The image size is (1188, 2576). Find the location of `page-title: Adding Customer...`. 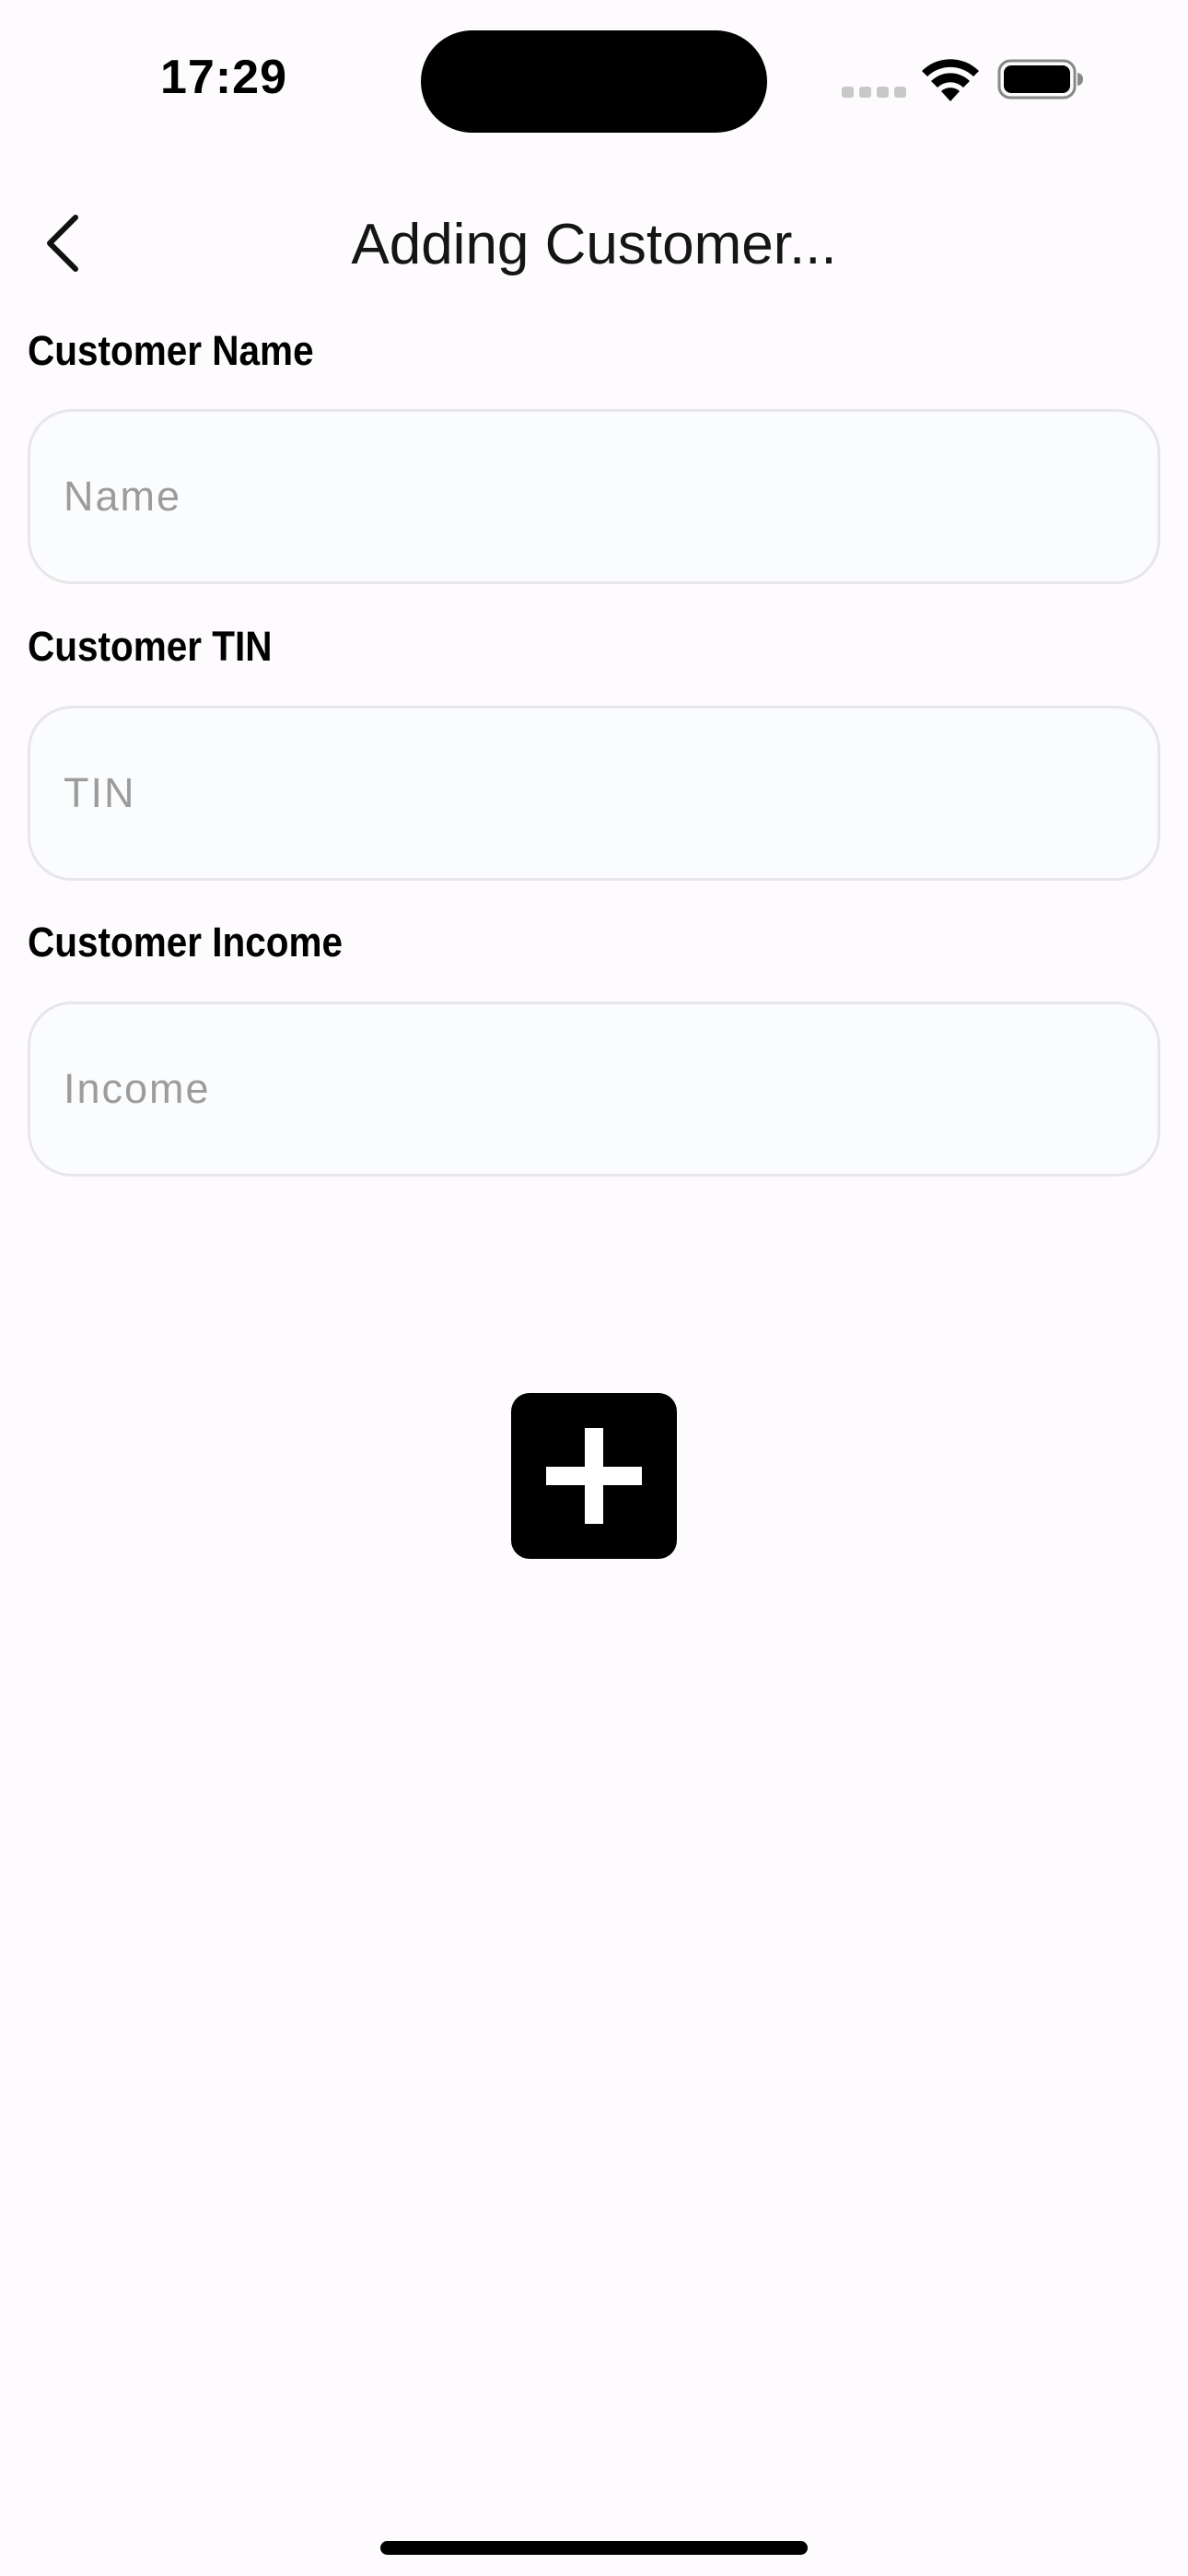

page-title: Adding Customer... is located at coordinates (594, 245).